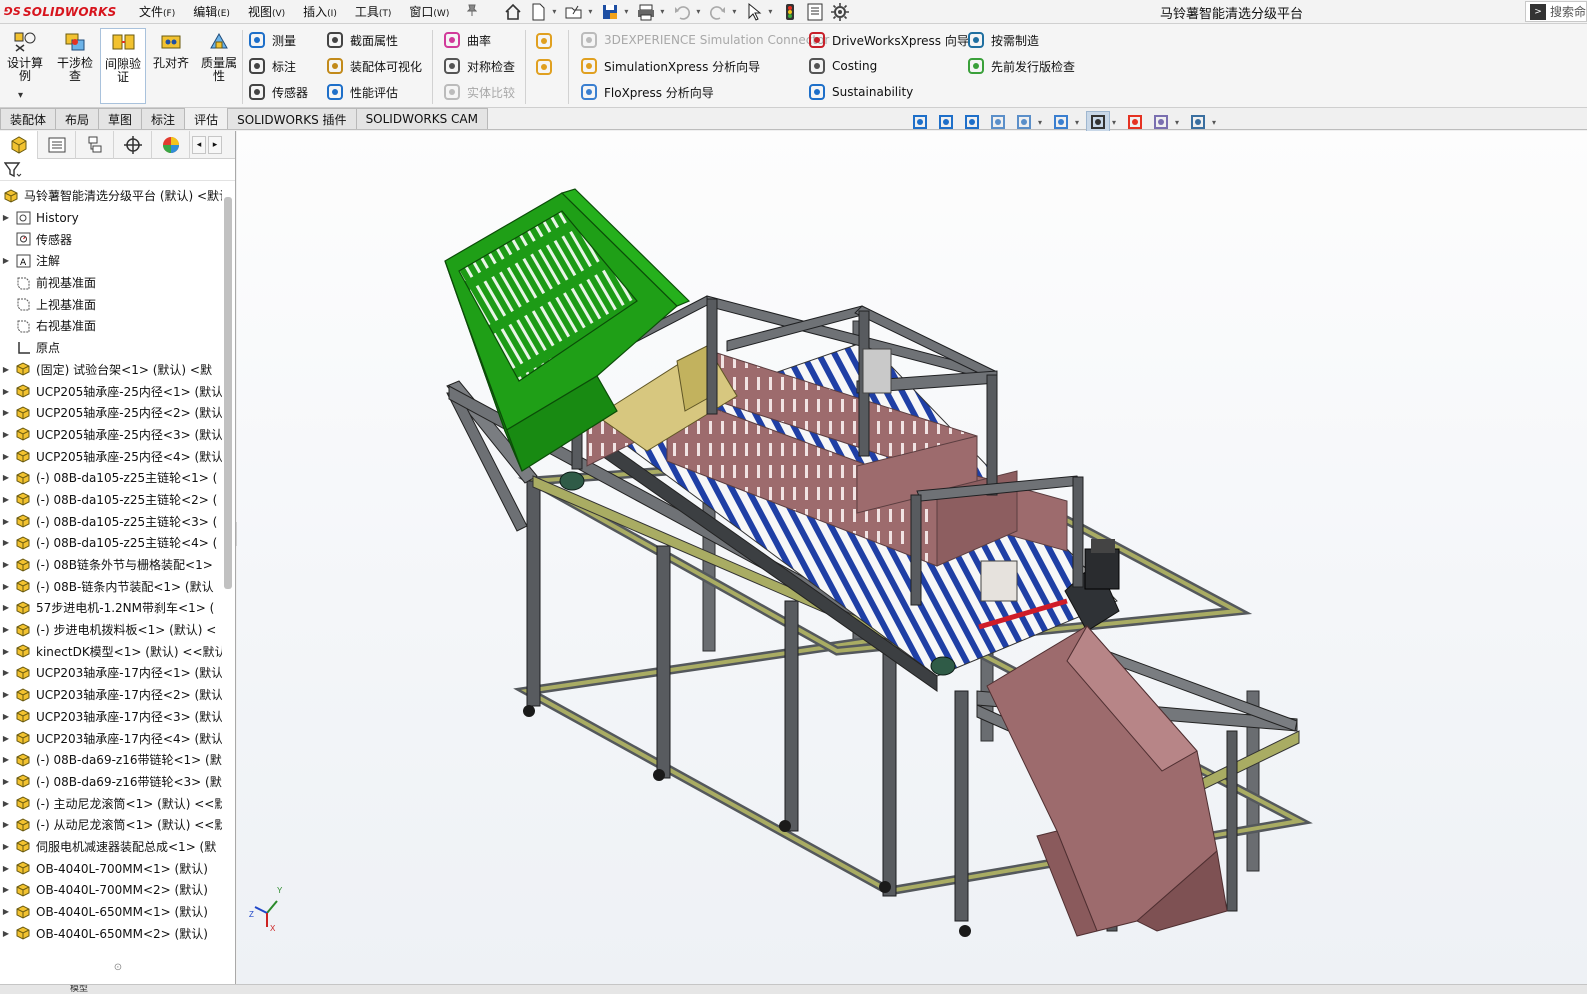  Describe the element at coordinates (544, 67) in the screenshot. I see `simulation-dropdown-icon` at that location.